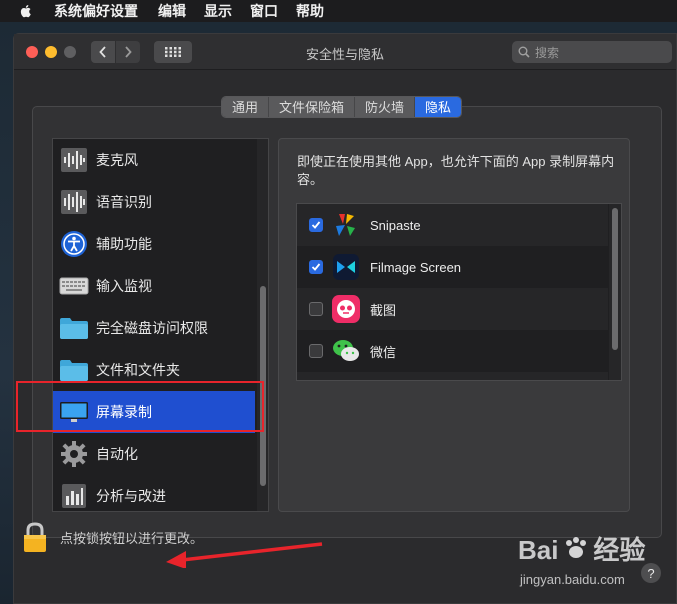 The width and height of the screenshot is (677, 604). What do you see at coordinates (538, 550) in the screenshot?
I see `watermark-brand: Bai` at bounding box center [538, 550].